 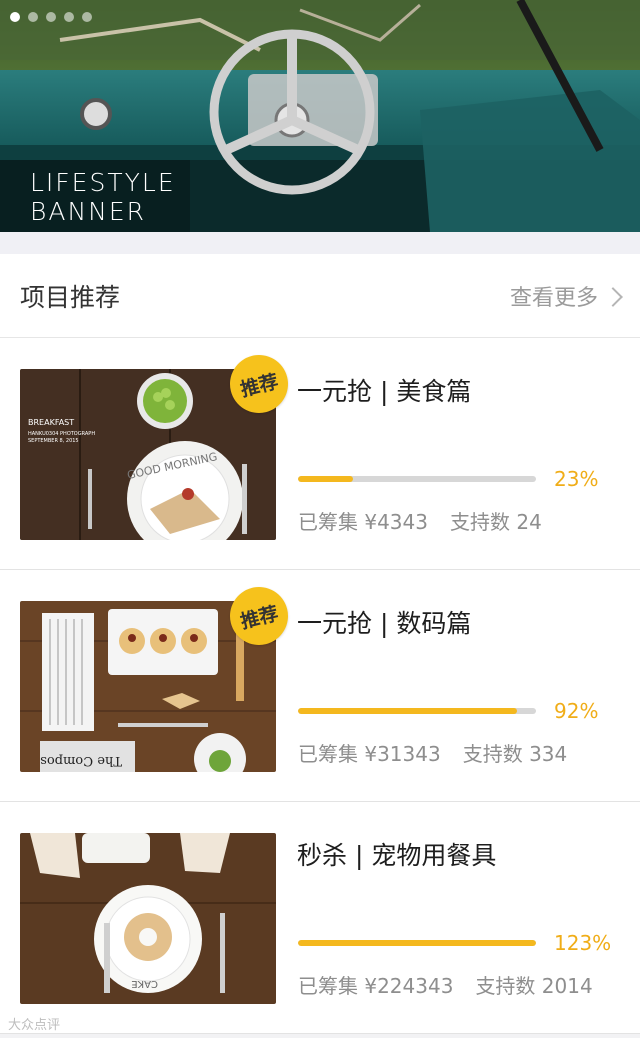 I want to click on card-title: 一元抢 | 数码篇, so click(x=384, y=622).